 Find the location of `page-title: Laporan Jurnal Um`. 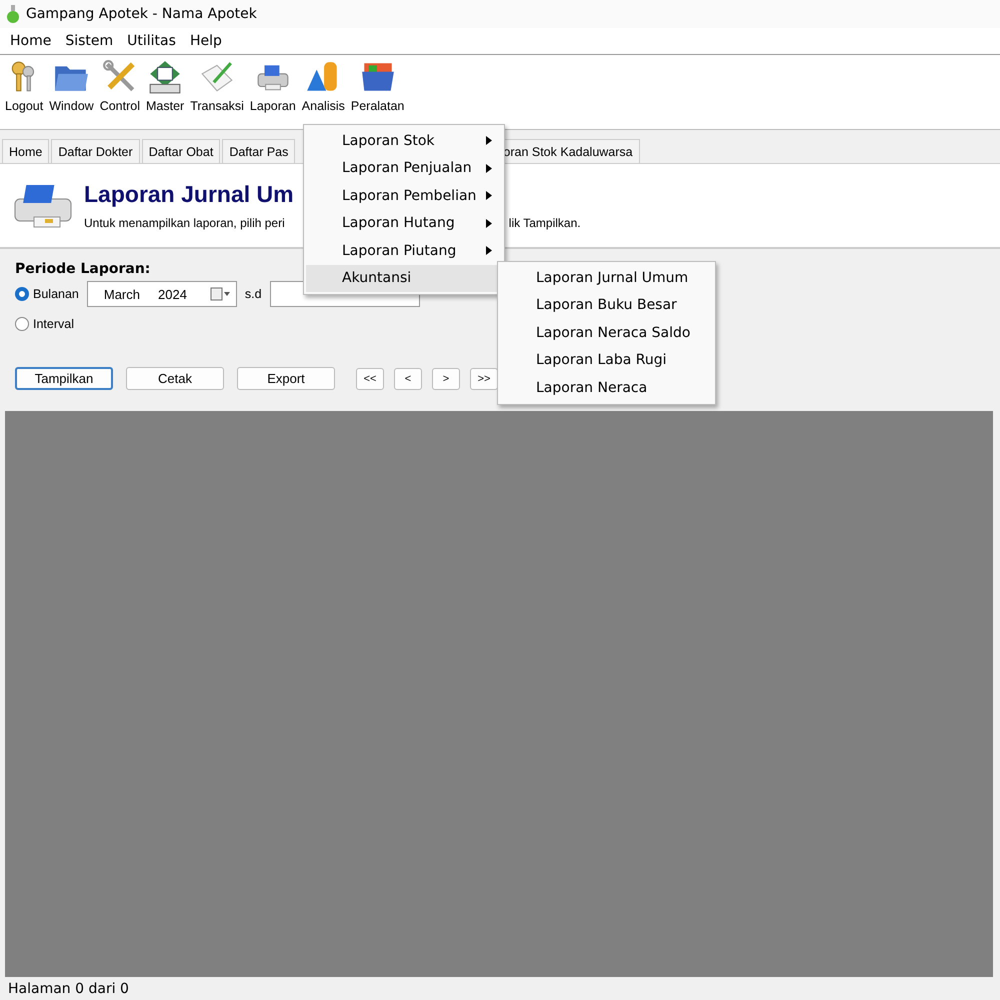

page-title: Laporan Jurnal Um is located at coordinates (189, 194).